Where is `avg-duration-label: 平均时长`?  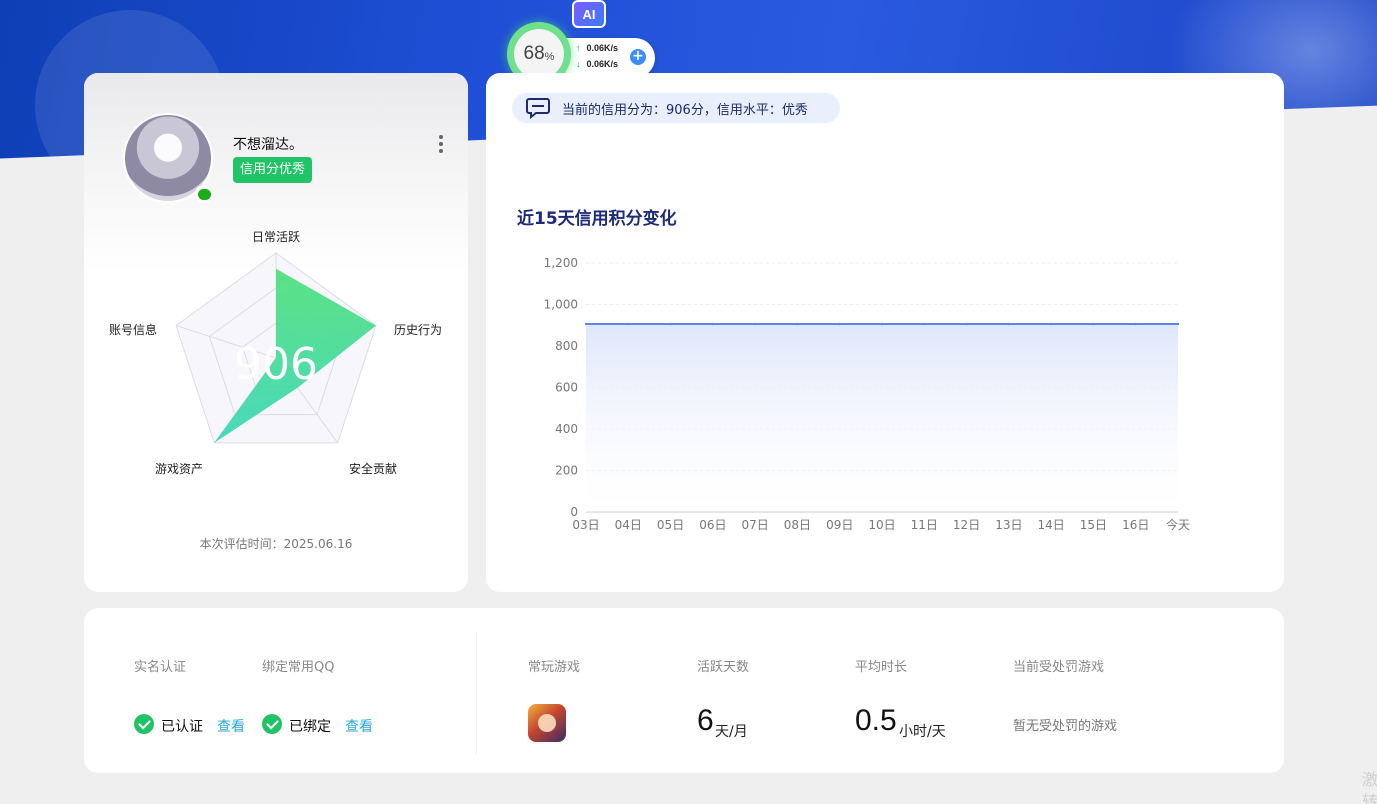 avg-duration-label: 平均时长 is located at coordinates (881, 667).